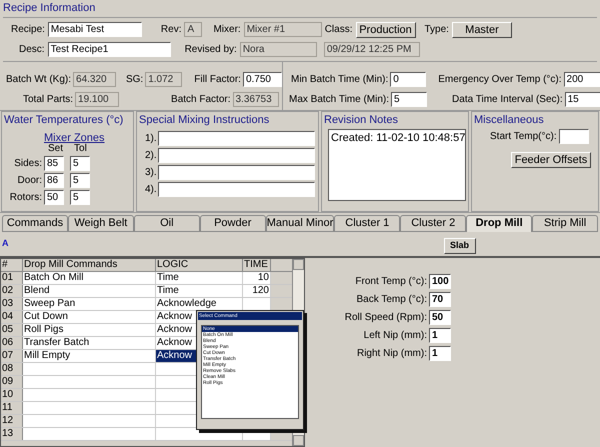 This screenshot has height=447, width=600. I want to click on row-number: 04, so click(12, 317).